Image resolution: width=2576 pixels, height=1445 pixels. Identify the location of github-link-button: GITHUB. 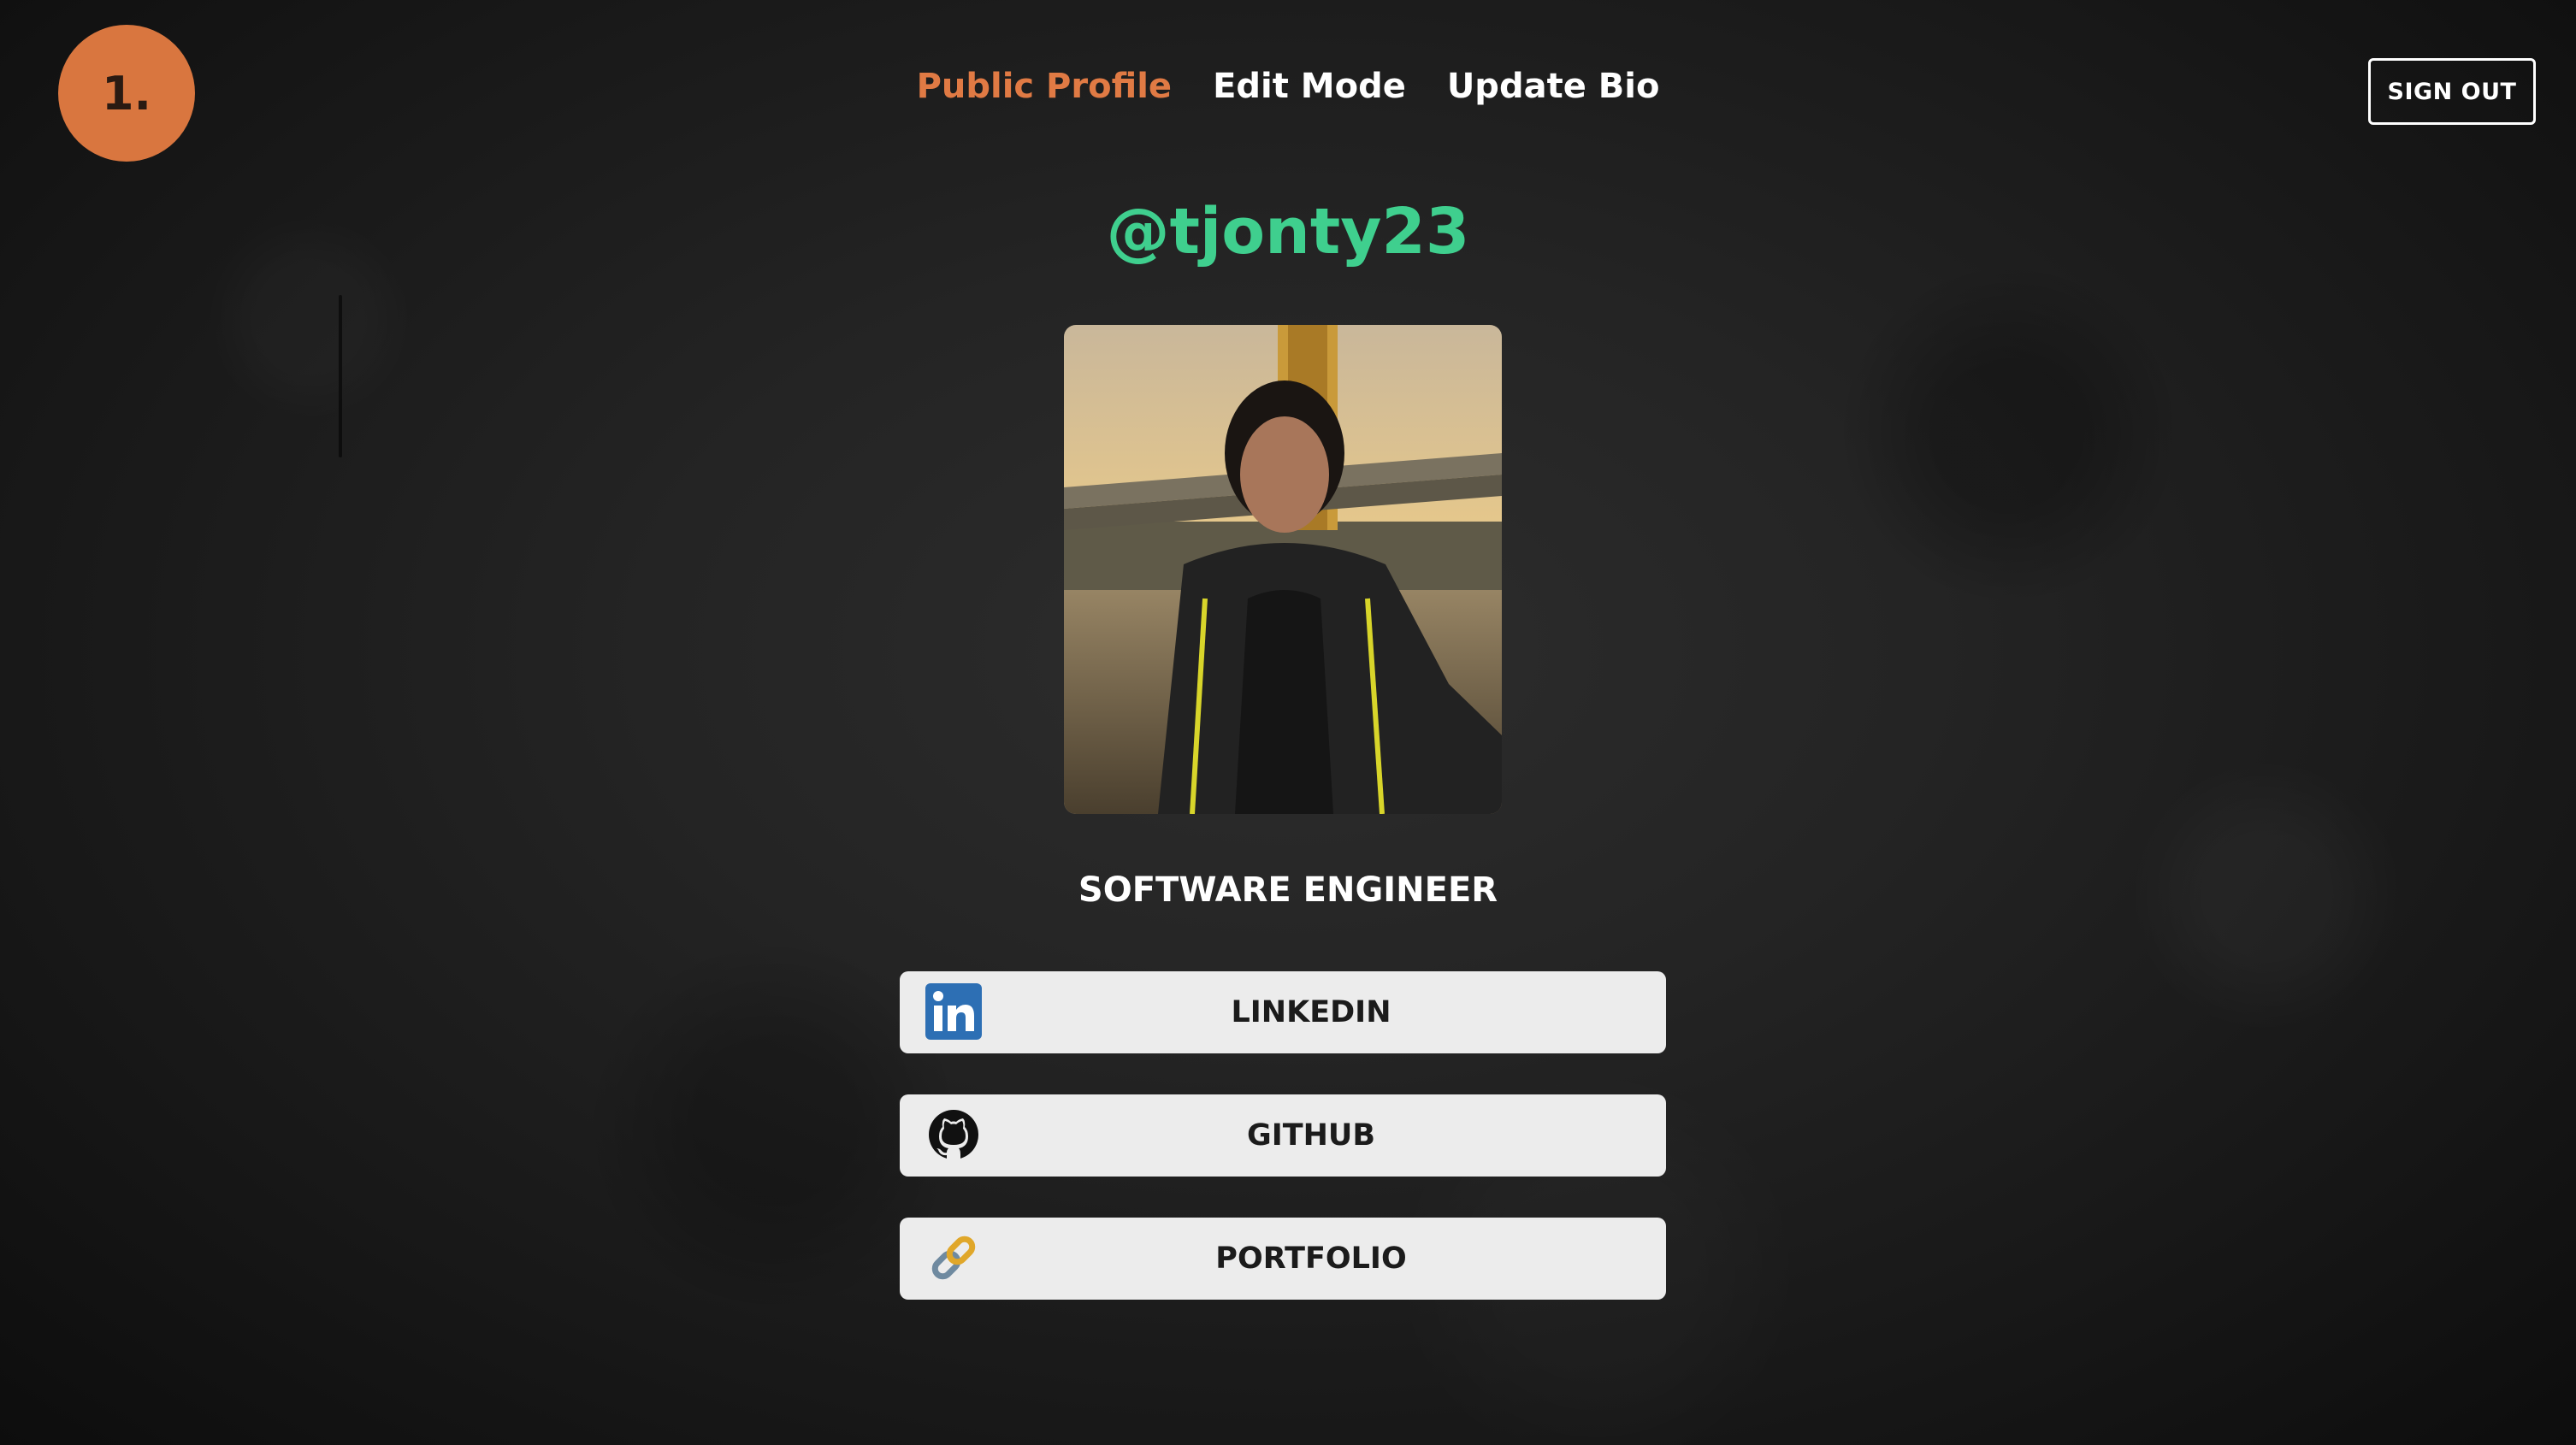
(1283, 1135).